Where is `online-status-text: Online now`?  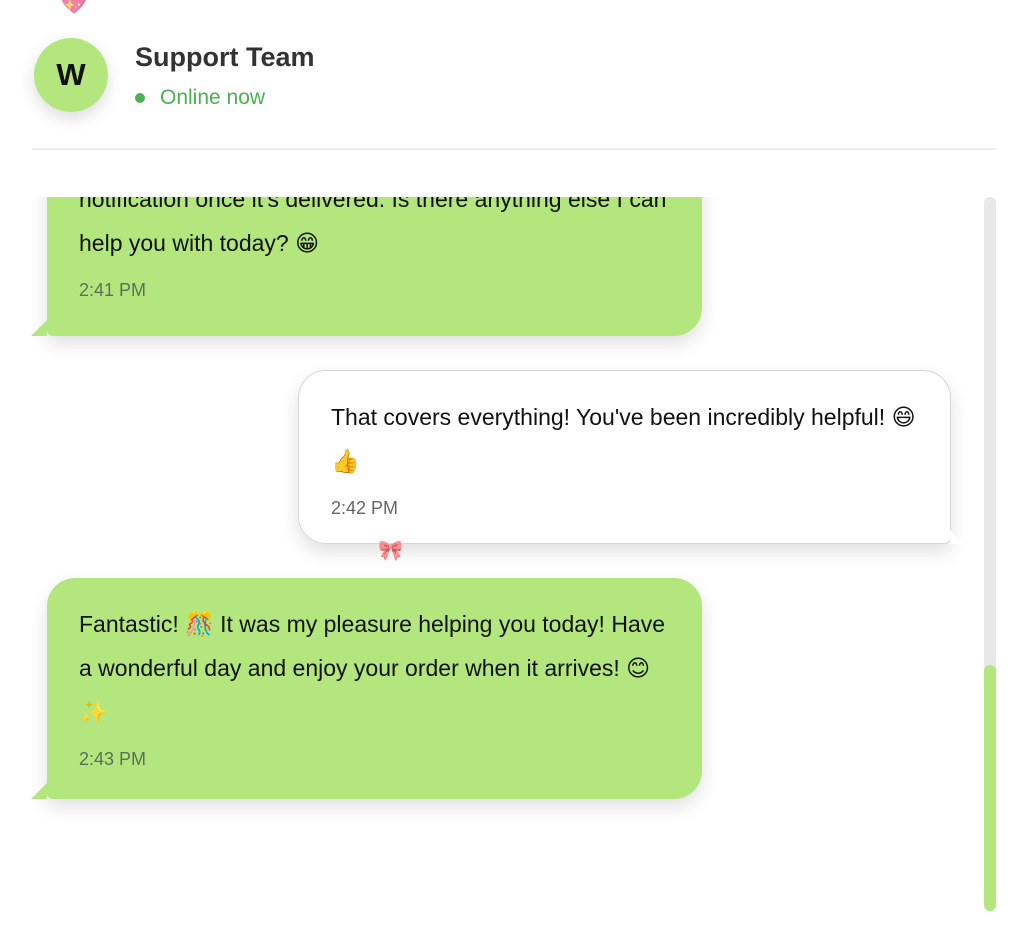
online-status-text: Online now is located at coordinates (213, 97).